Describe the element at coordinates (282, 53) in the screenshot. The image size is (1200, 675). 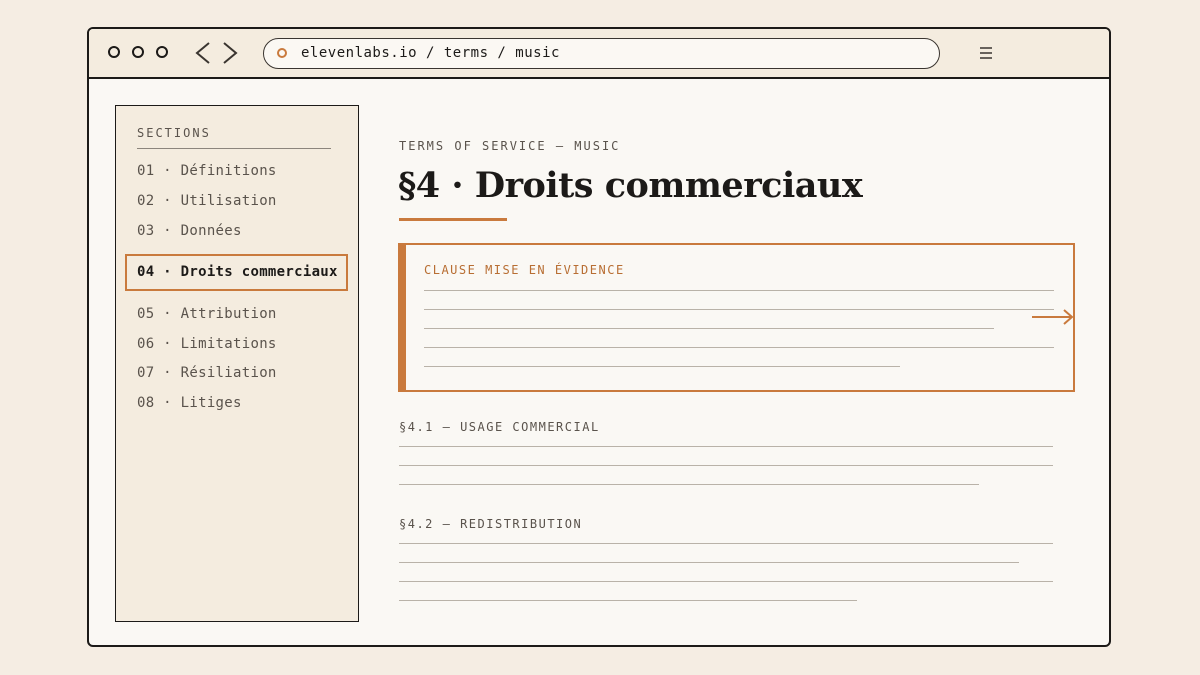
I see `site-status-icon` at that location.